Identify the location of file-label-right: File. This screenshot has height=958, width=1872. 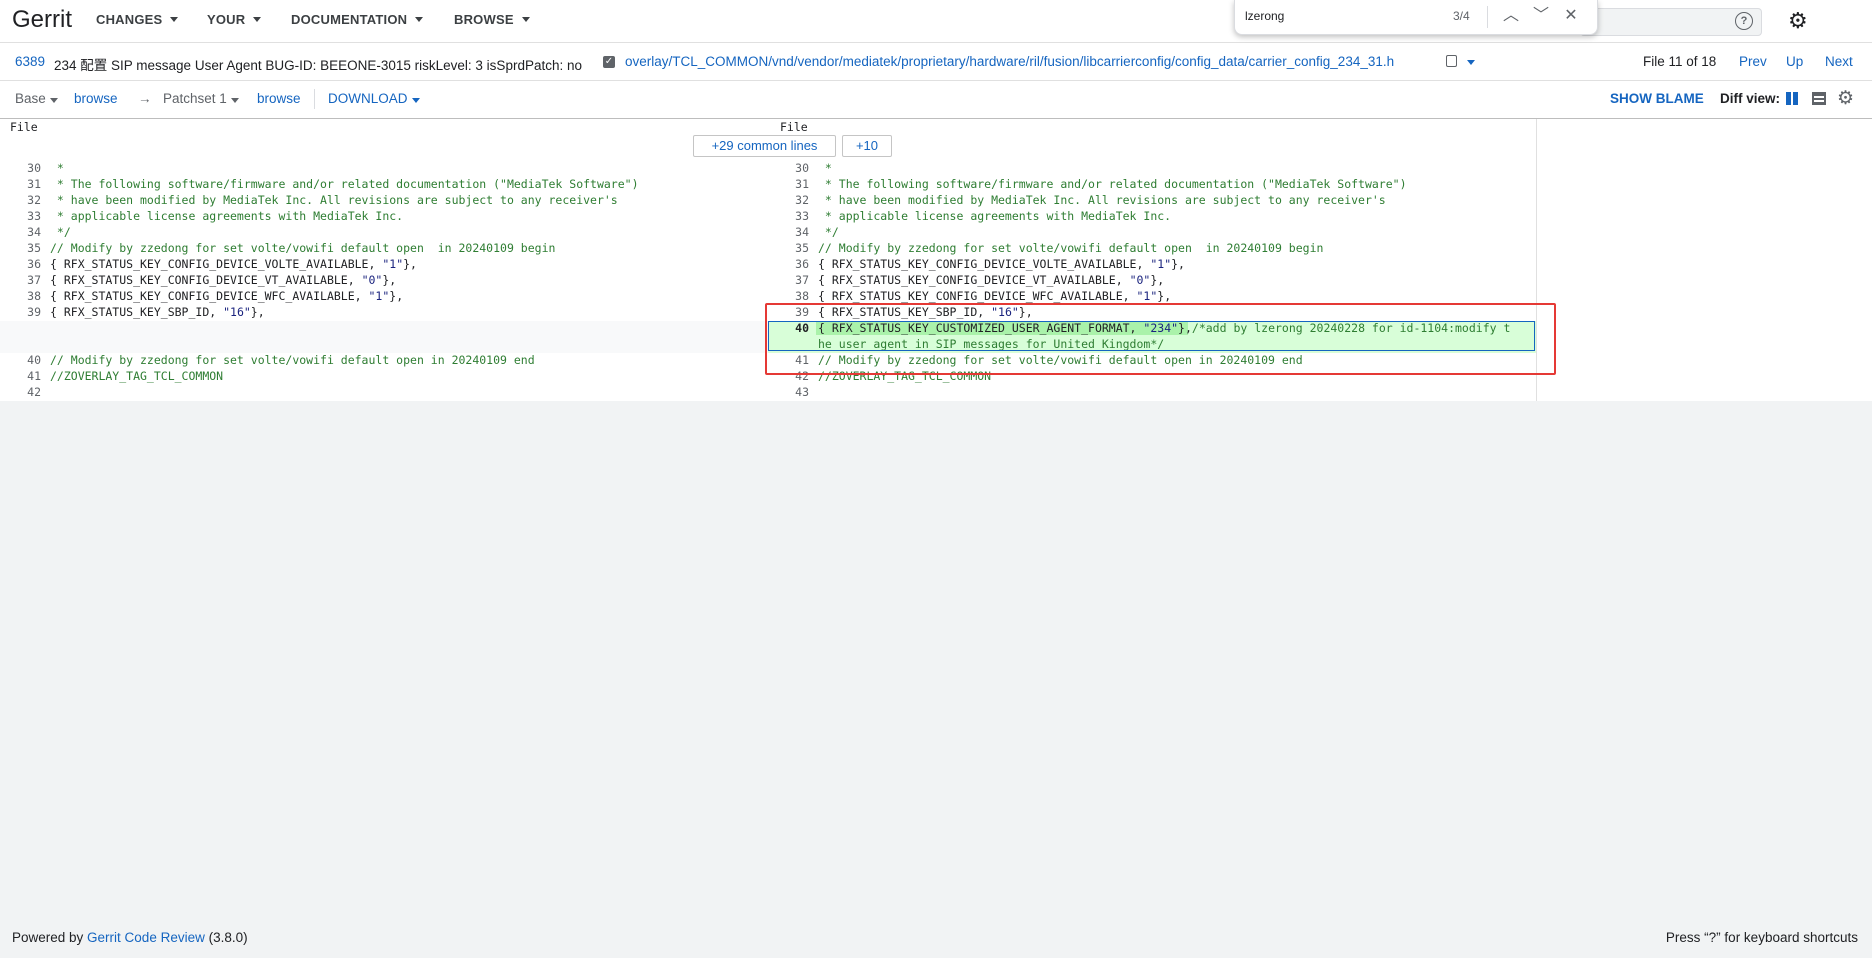
(794, 127).